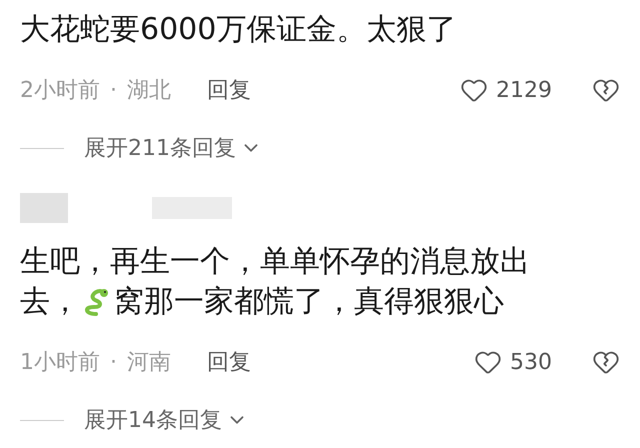  Describe the element at coordinates (149, 90) in the screenshot. I see `comment-location: 湖北` at that location.